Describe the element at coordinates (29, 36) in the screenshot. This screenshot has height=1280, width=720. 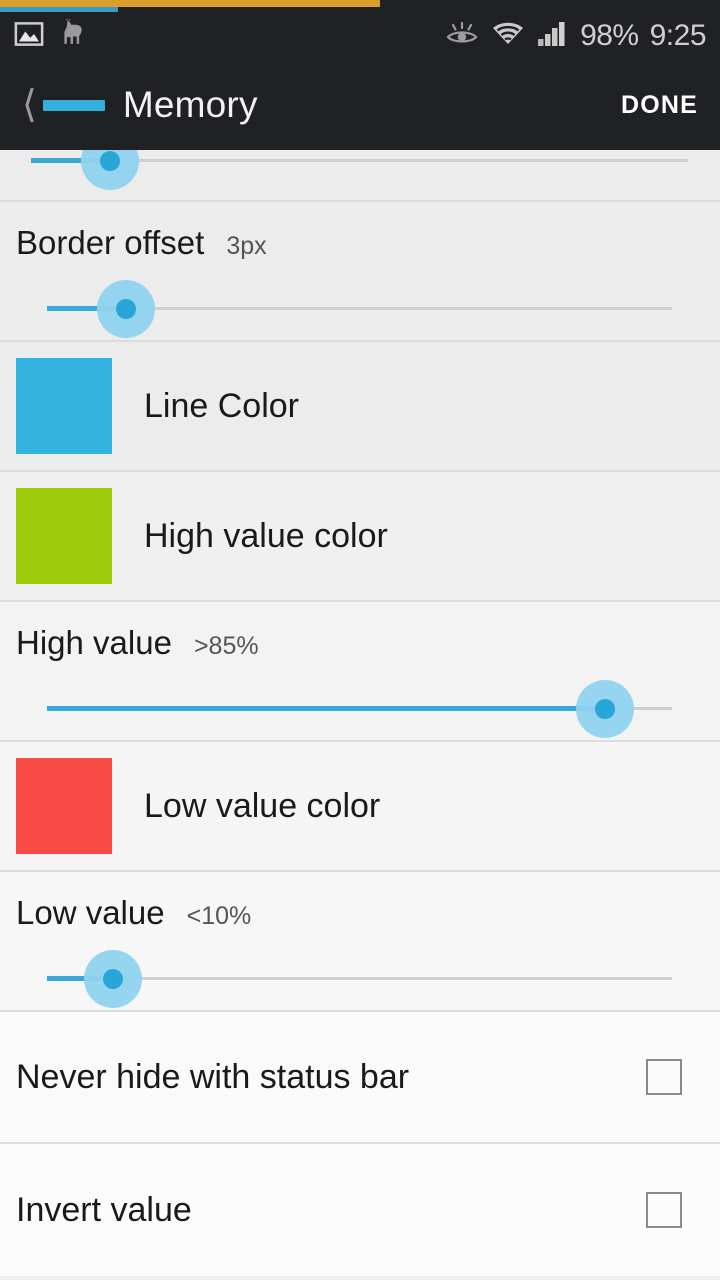
I see `image-icon` at that location.